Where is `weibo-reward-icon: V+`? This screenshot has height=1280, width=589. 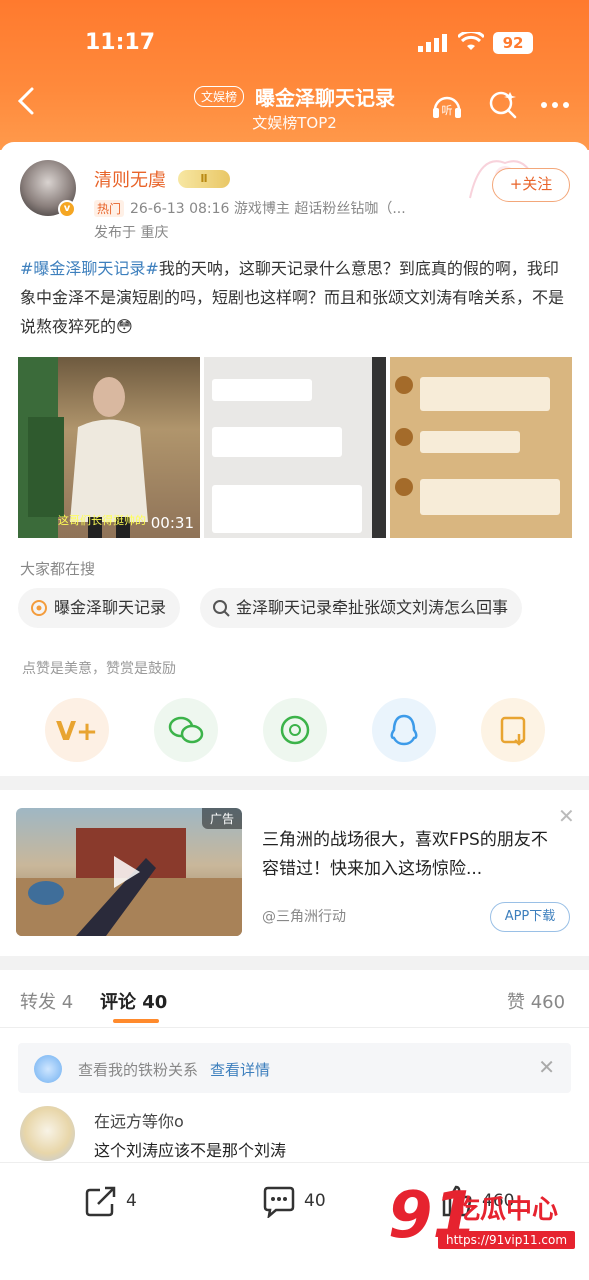 weibo-reward-icon: V+ is located at coordinates (77, 732).